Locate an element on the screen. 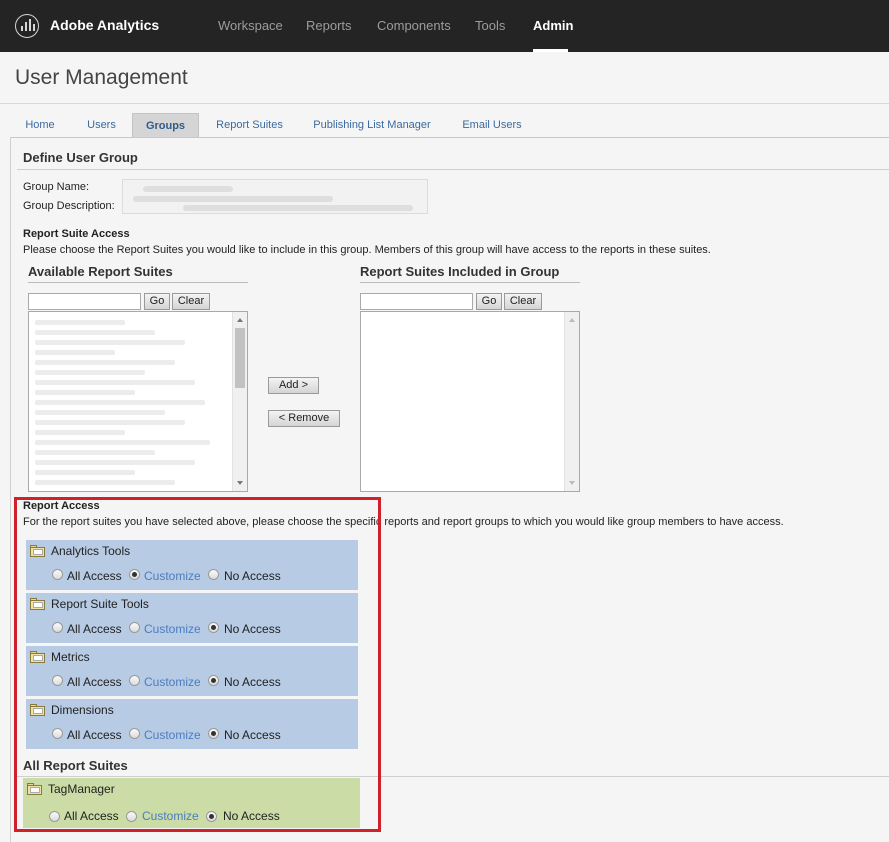 The height and width of the screenshot is (842, 889). available-go-button: Go is located at coordinates (157, 301).